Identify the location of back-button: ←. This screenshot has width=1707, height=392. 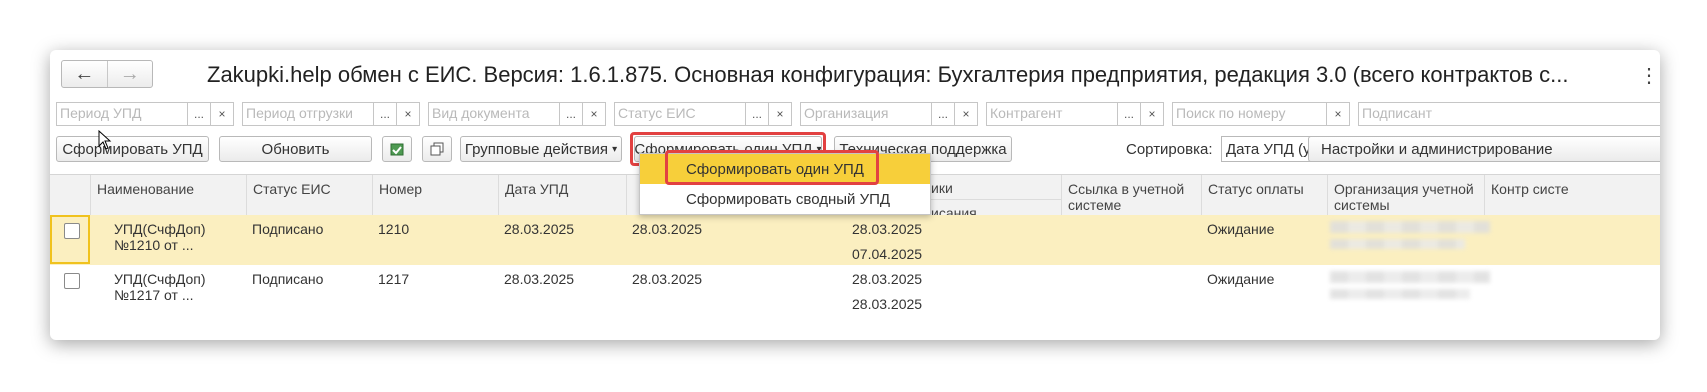
(84, 74).